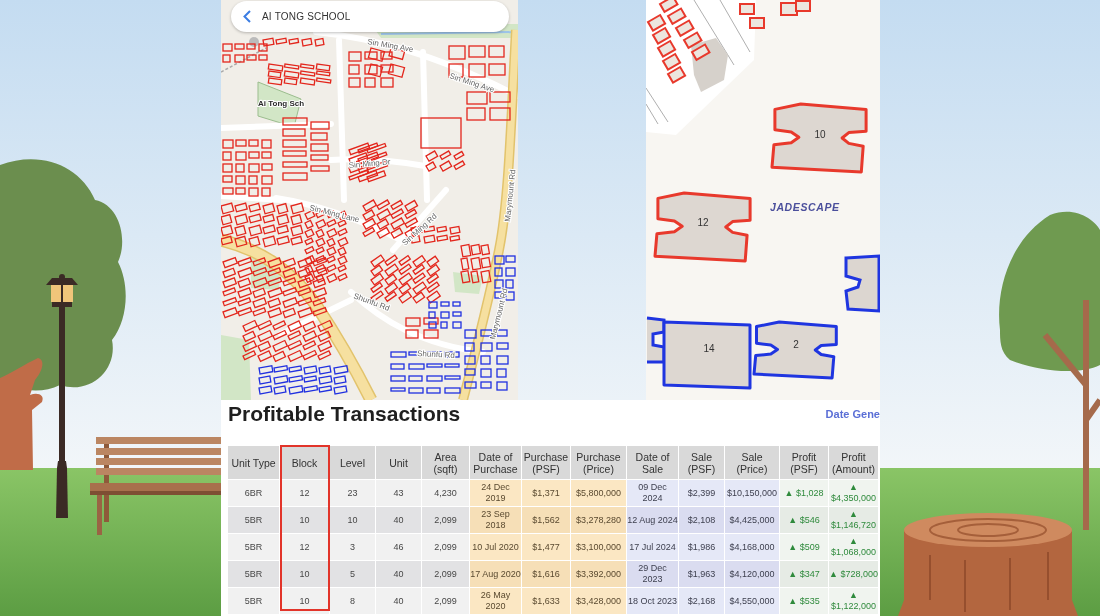 The width and height of the screenshot is (1100, 616). I want to click on column-header: Profit (PSF), so click(804, 463).